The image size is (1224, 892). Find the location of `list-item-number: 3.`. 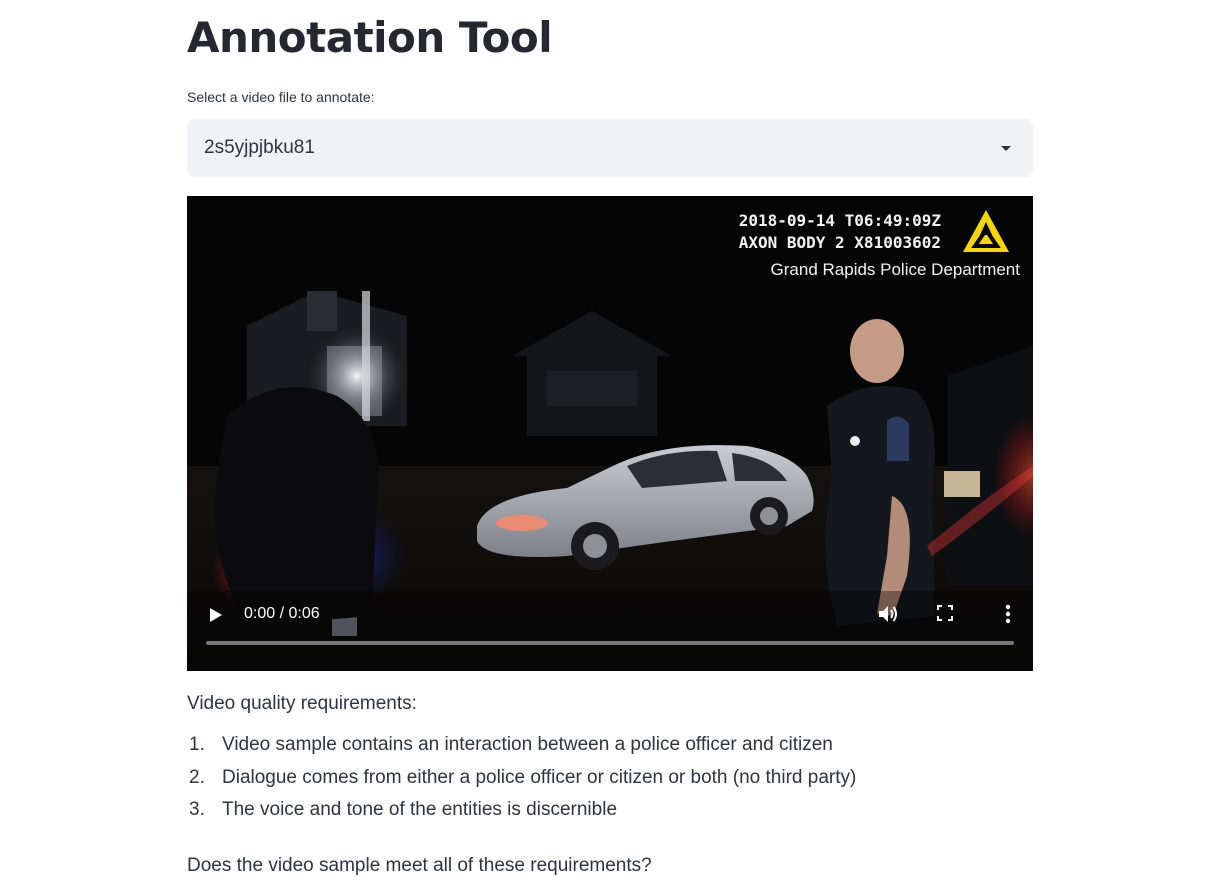

list-item-number: 3. is located at coordinates (197, 809).